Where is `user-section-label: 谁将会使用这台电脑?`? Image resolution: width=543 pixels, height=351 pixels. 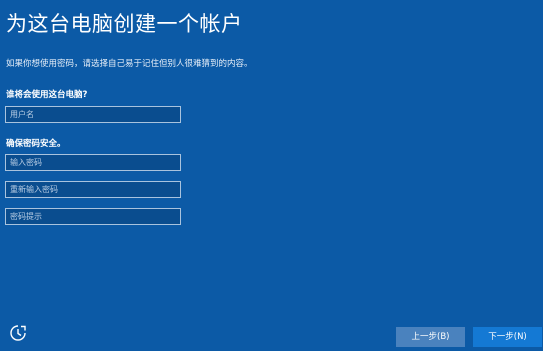
user-section-label: 谁将会使用这台电脑? is located at coordinates (47, 95).